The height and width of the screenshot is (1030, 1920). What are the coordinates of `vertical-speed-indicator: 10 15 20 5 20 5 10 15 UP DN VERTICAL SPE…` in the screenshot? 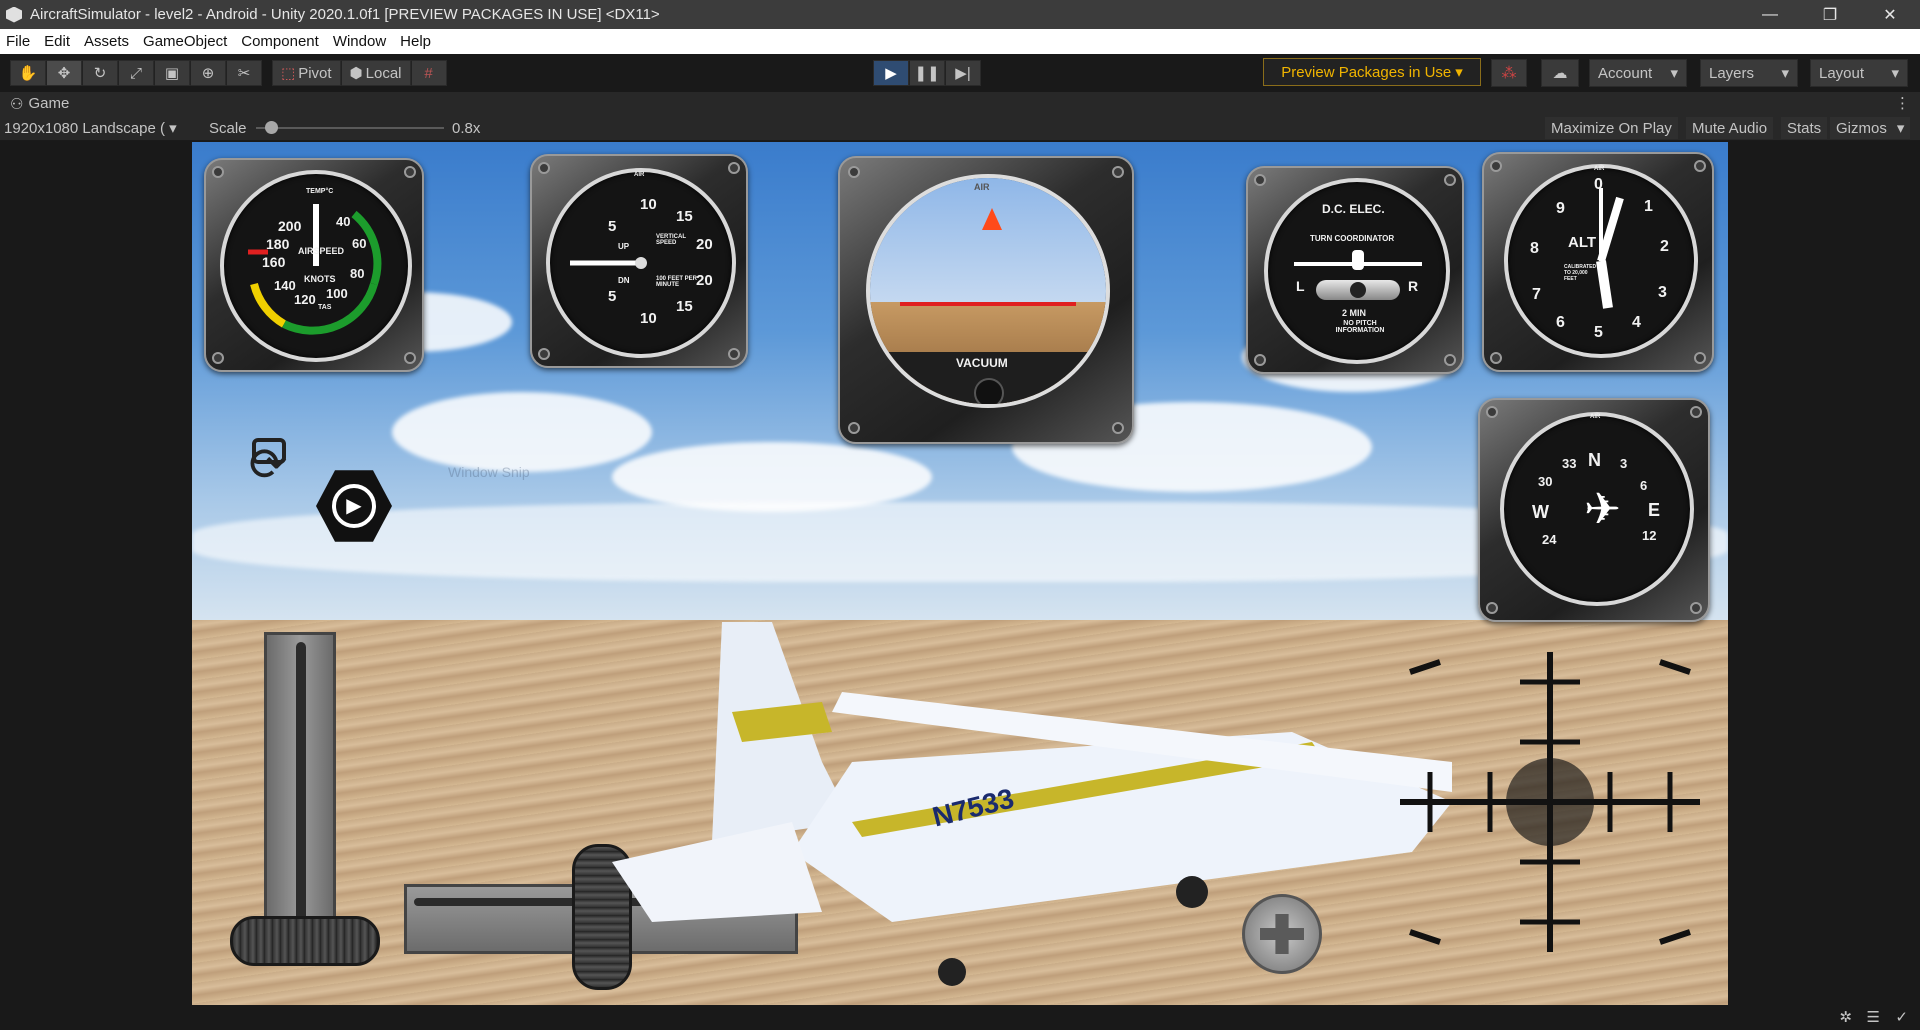 It's located at (639, 261).